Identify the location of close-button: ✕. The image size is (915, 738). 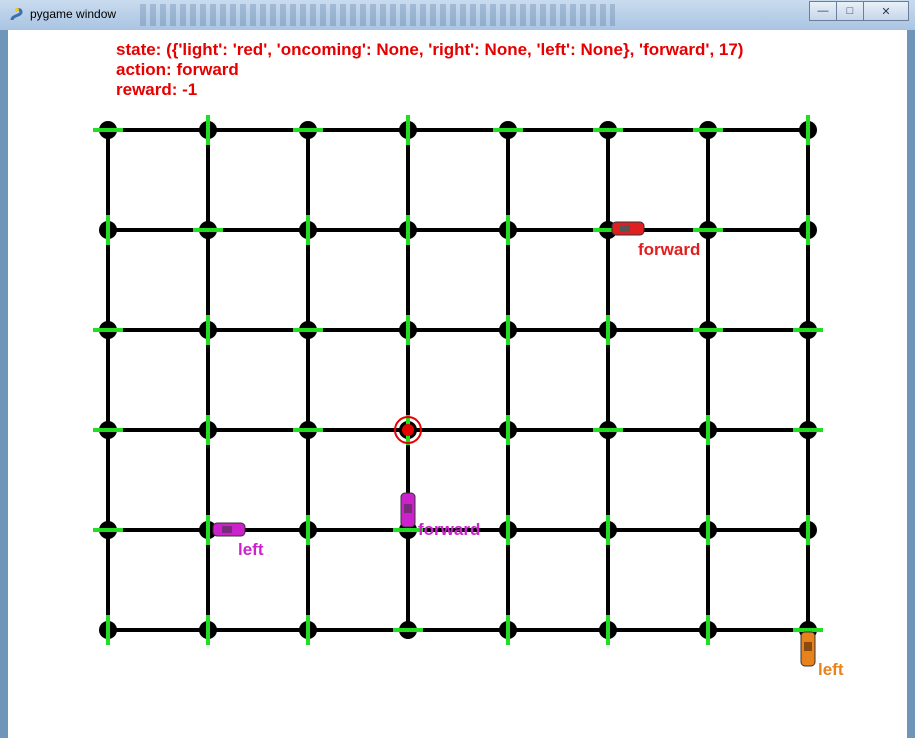
(886, 11).